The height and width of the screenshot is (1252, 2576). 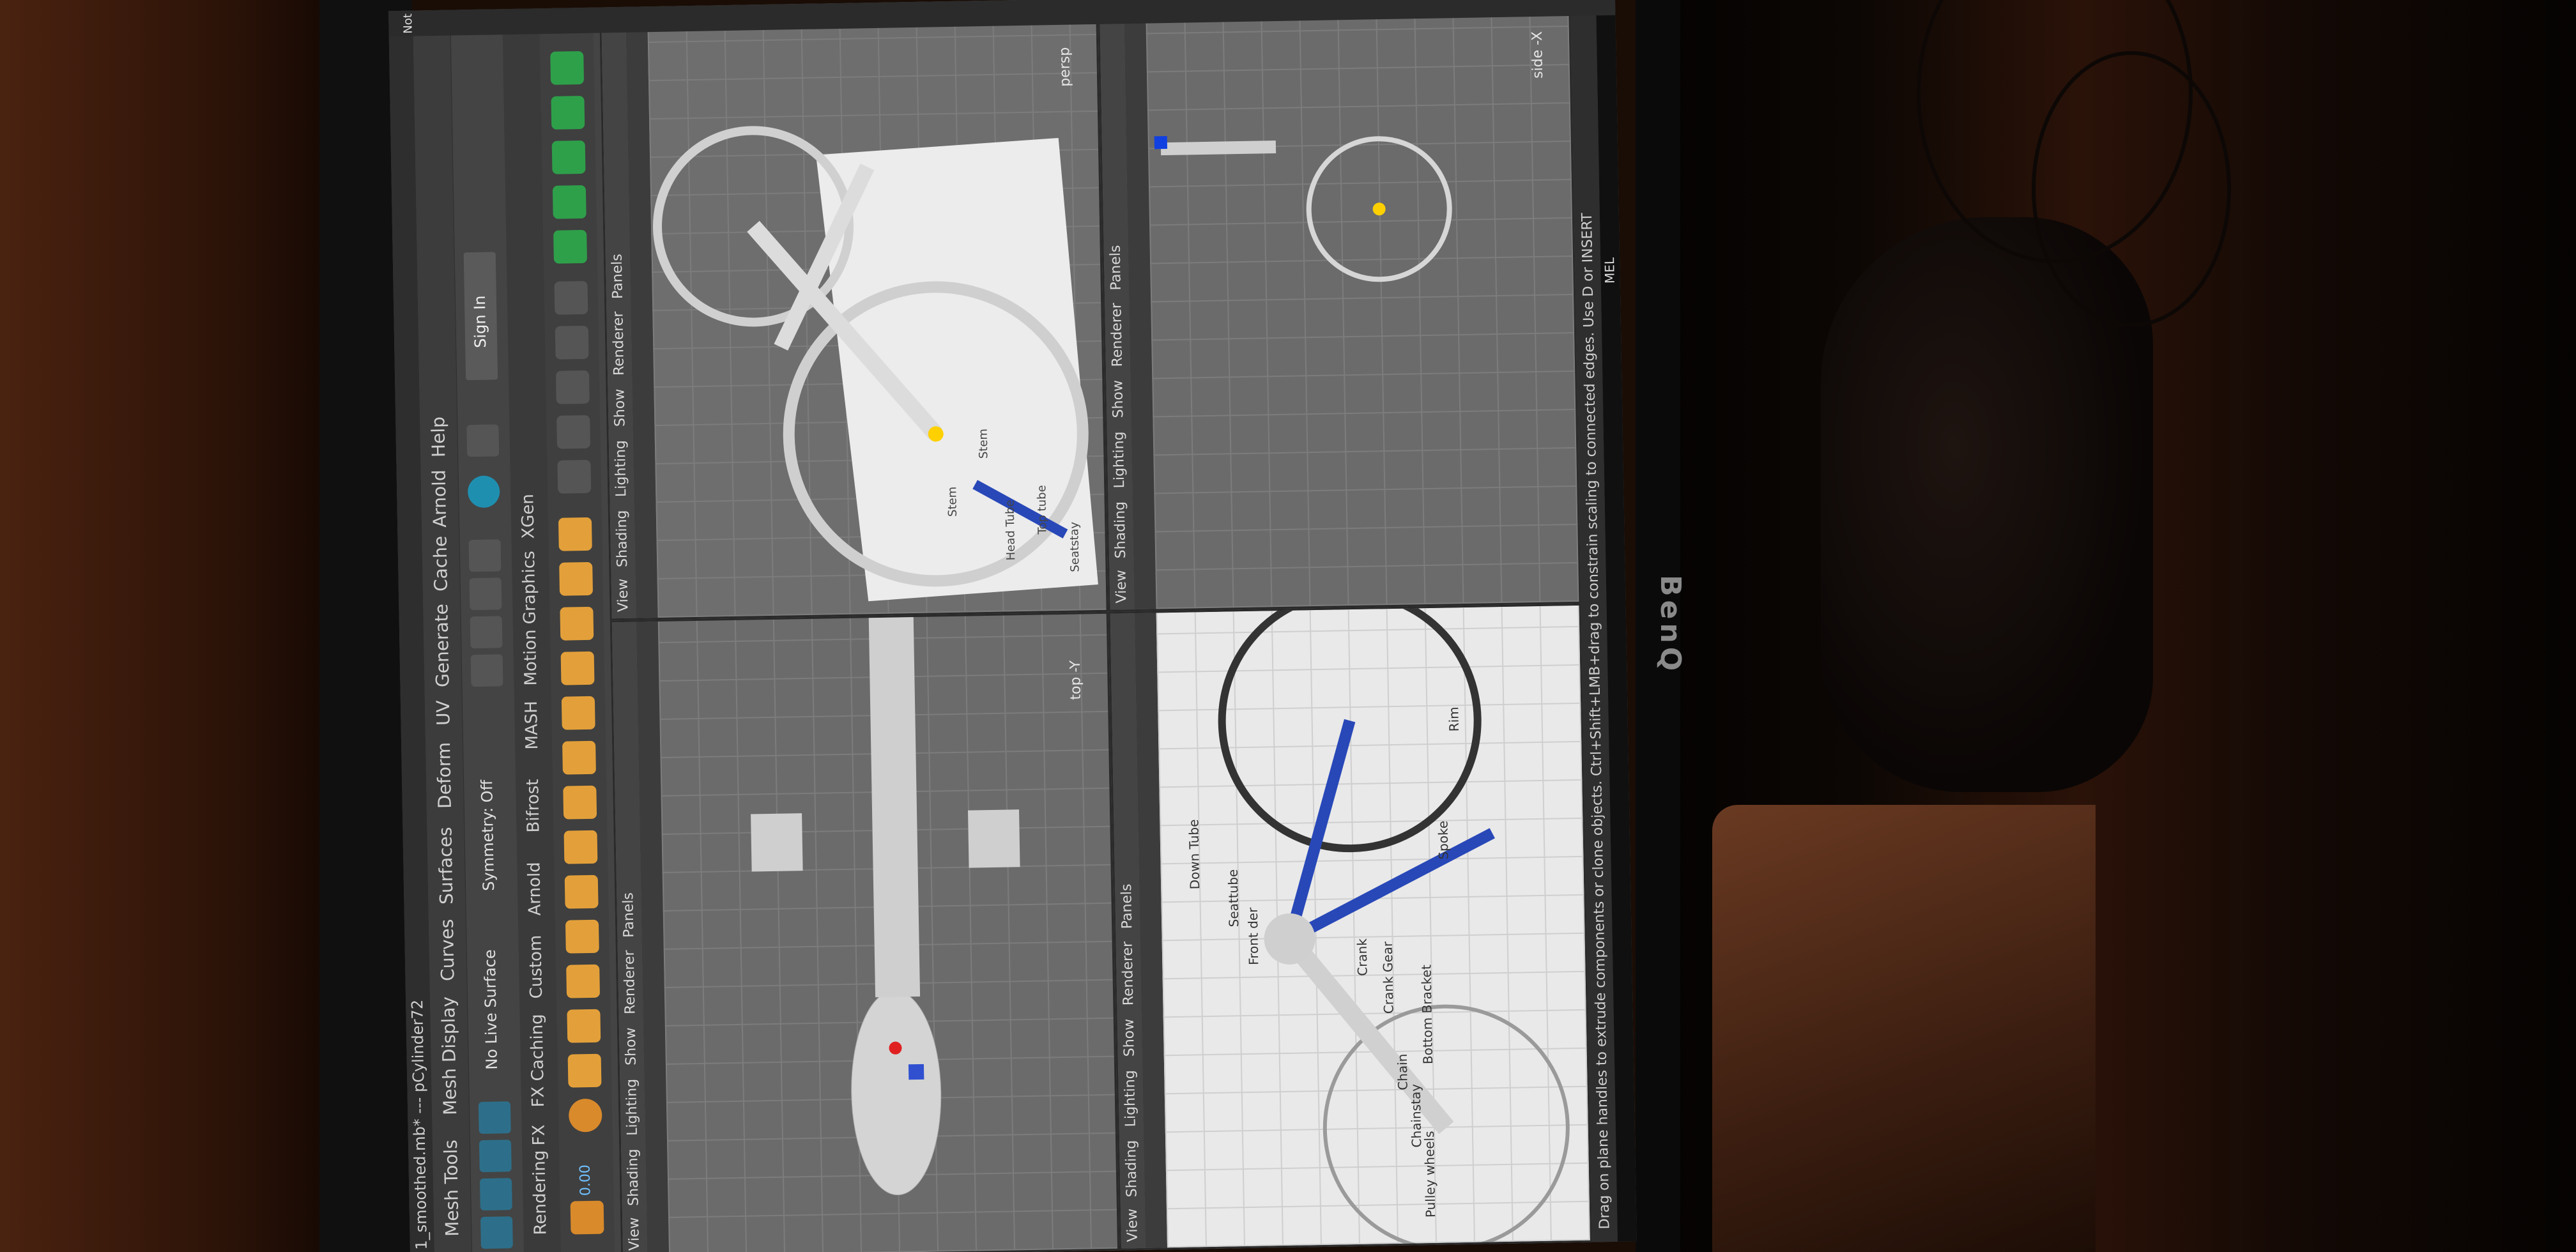 I want to click on menu-deform: Deform, so click(x=444, y=775).